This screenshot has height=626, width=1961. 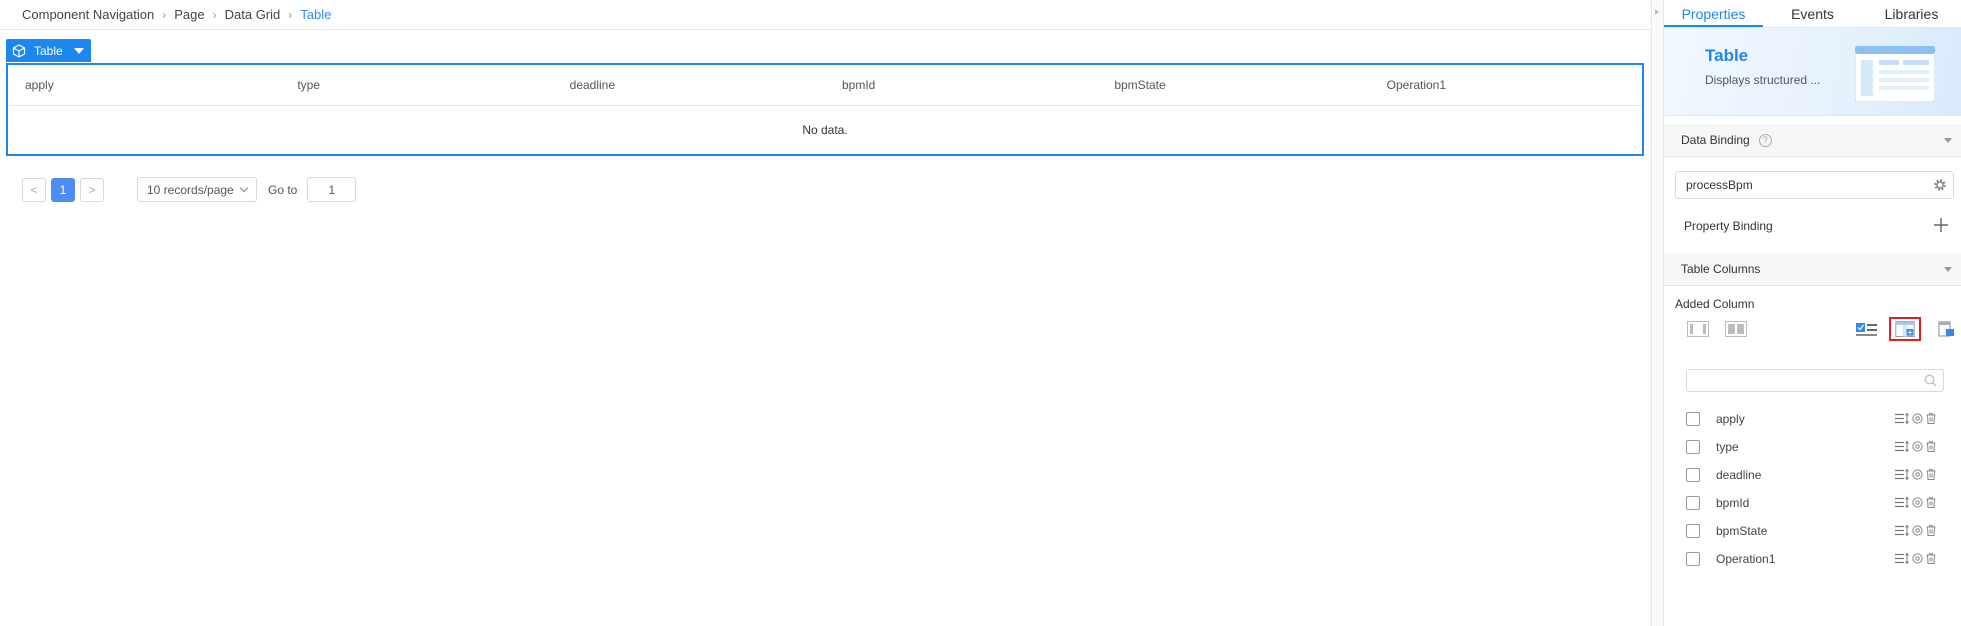 What do you see at coordinates (189, 14) in the screenshot?
I see `breadcrumb-page: Page` at bounding box center [189, 14].